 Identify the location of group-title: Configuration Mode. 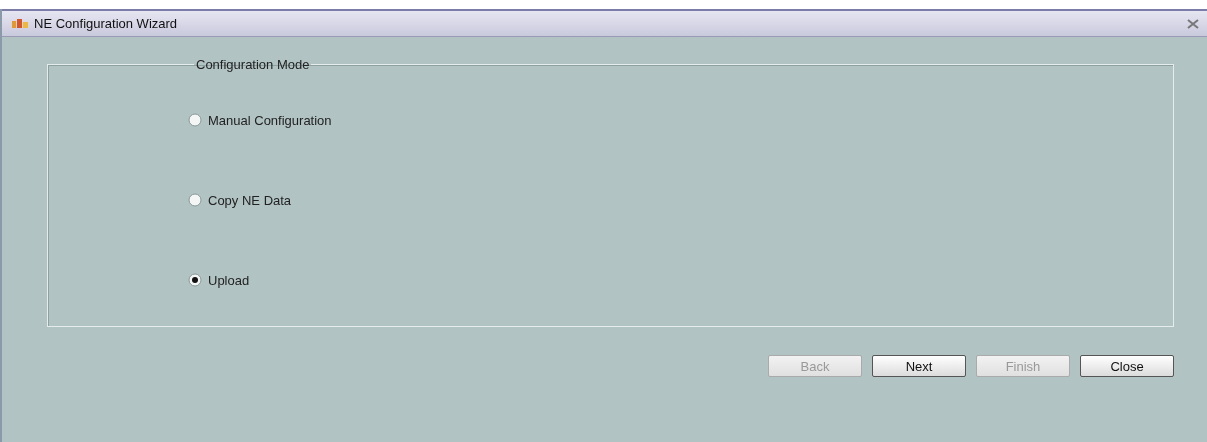
(253, 64).